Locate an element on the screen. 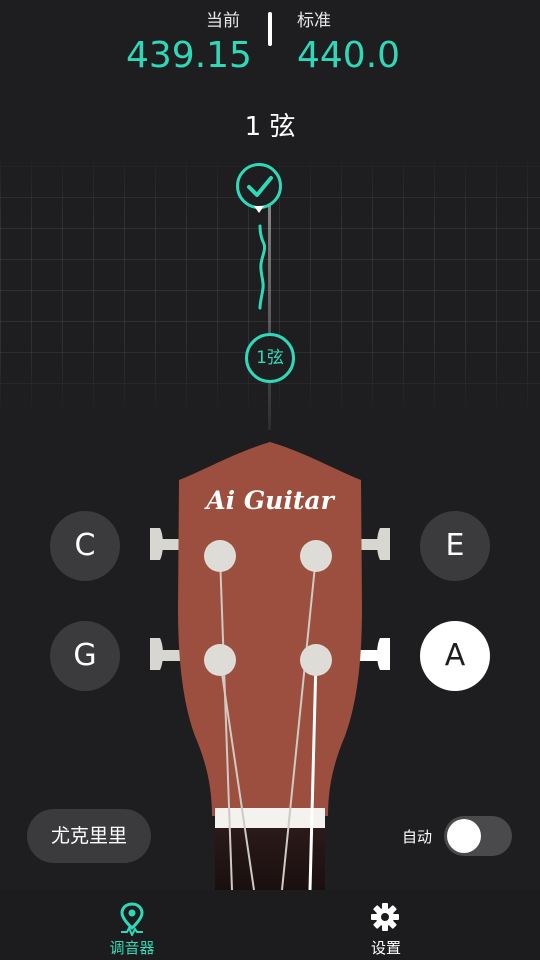 Image resolution: width=540 pixels, height=960 pixels. current-frequency: 当前 439.15 is located at coordinates (186, 41).